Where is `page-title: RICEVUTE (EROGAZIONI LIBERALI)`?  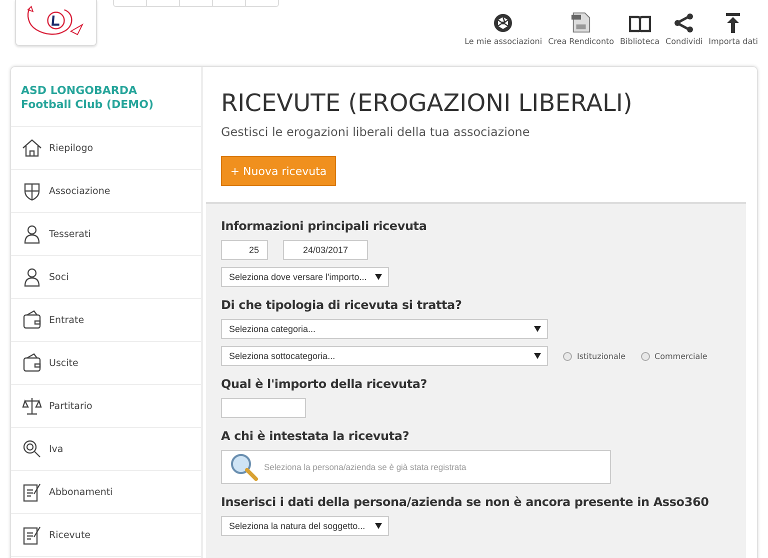 page-title: RICEVUTE (EROGAZIONI LIBERALI) is located at coordinates (426, 103).